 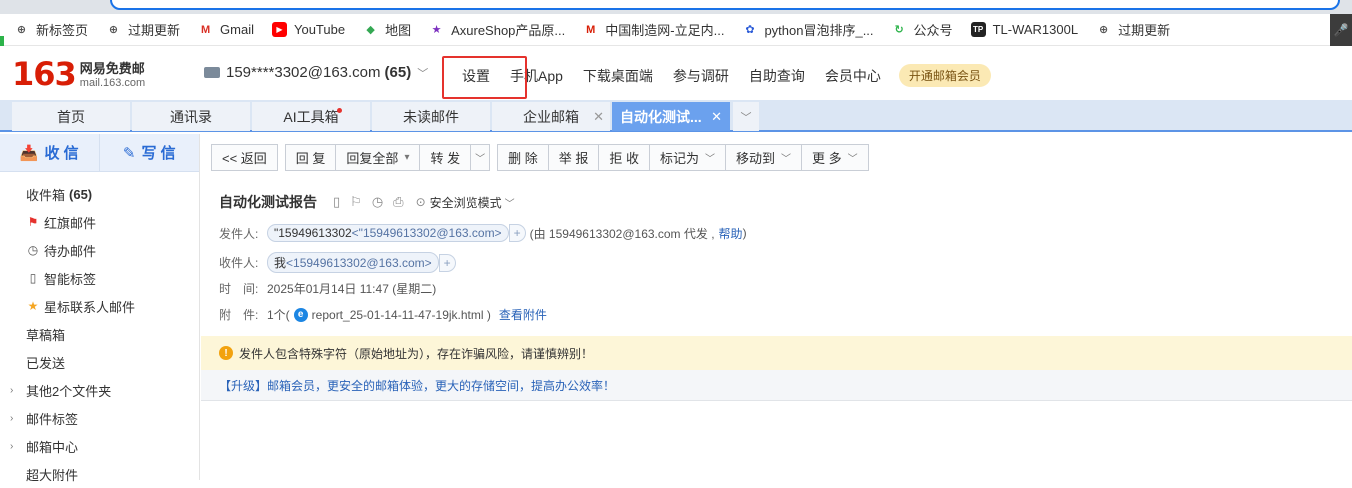 I want to click on flag-icon: ⚐, so click(x=356, y=202).